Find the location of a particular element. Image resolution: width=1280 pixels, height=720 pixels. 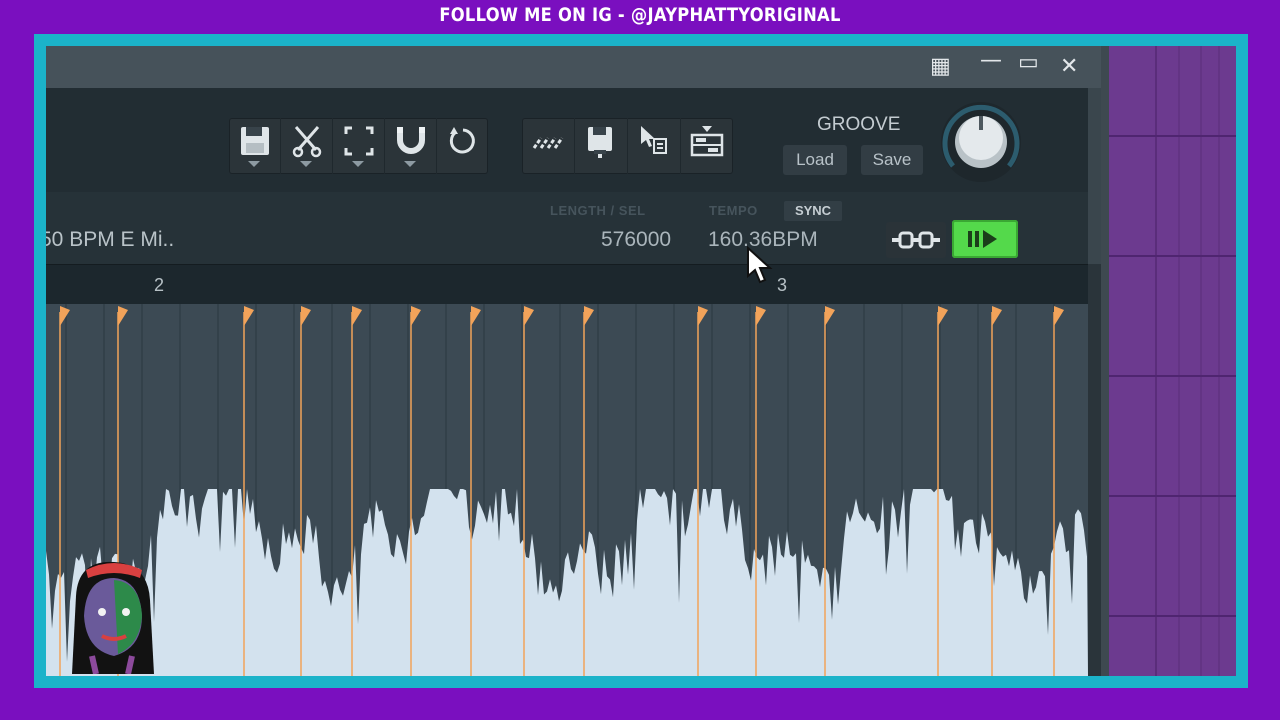

marker-cursor-button is located at coordinates (654, 146).